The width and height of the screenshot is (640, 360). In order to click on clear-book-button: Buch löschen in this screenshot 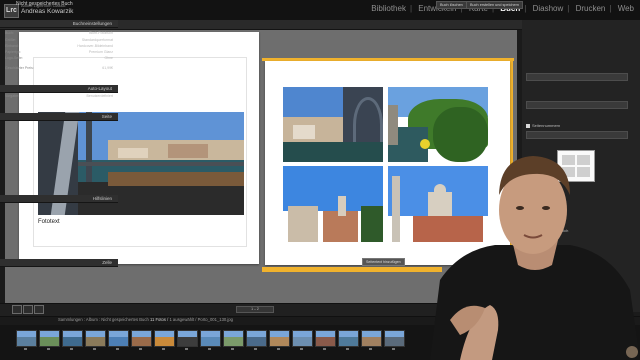, I will do `click(451, 5)`.